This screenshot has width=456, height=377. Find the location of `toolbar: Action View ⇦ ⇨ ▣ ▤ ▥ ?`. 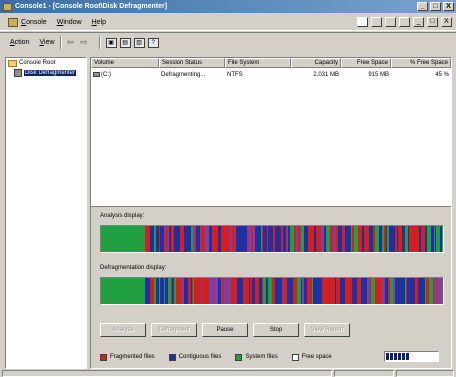

toolbar: Action View ⇦ ⇨ ▣ ▤ ▥ ? is located at coordinates (228, 42).